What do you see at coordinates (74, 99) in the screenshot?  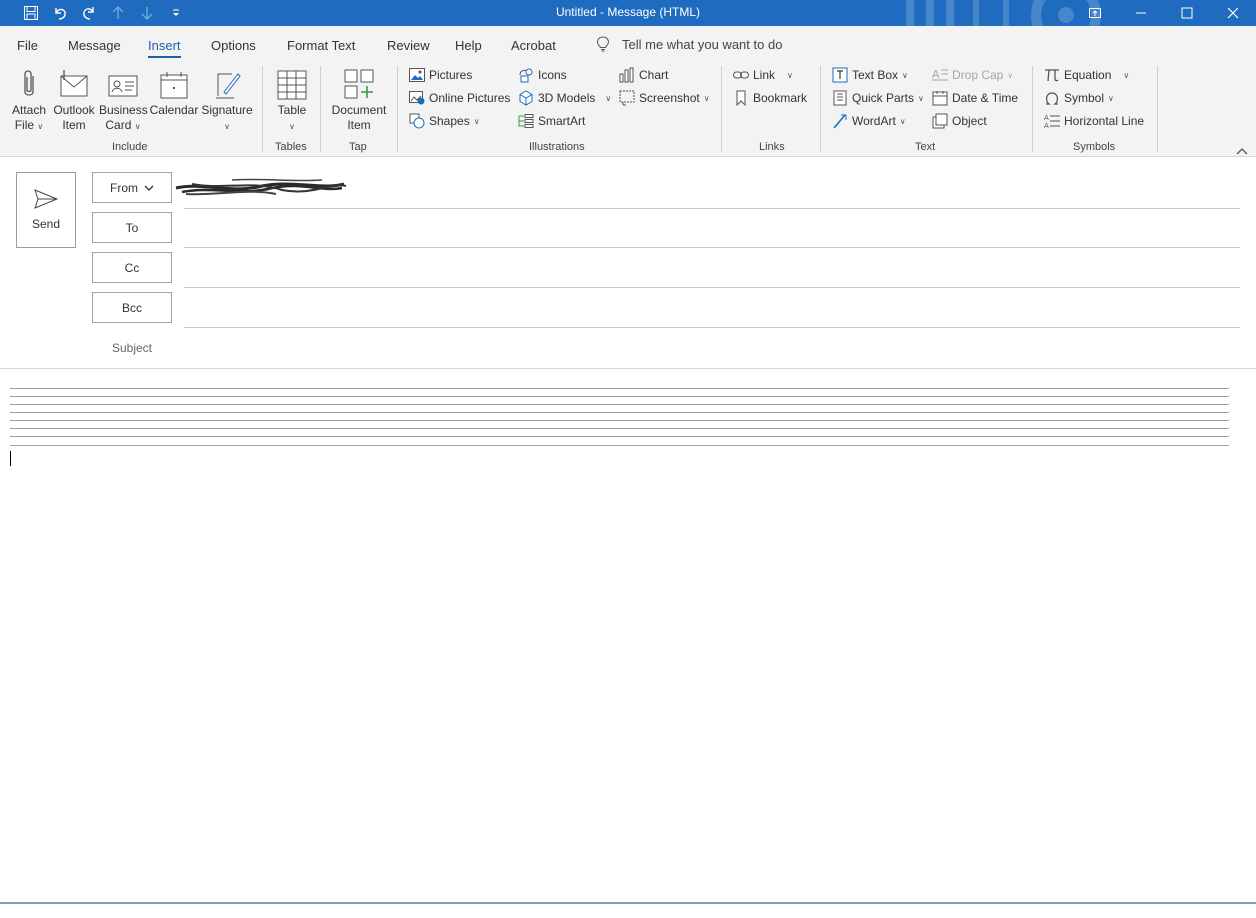 I see `outlook-item-button: Outlook Item` at bounding box center [74, 99].